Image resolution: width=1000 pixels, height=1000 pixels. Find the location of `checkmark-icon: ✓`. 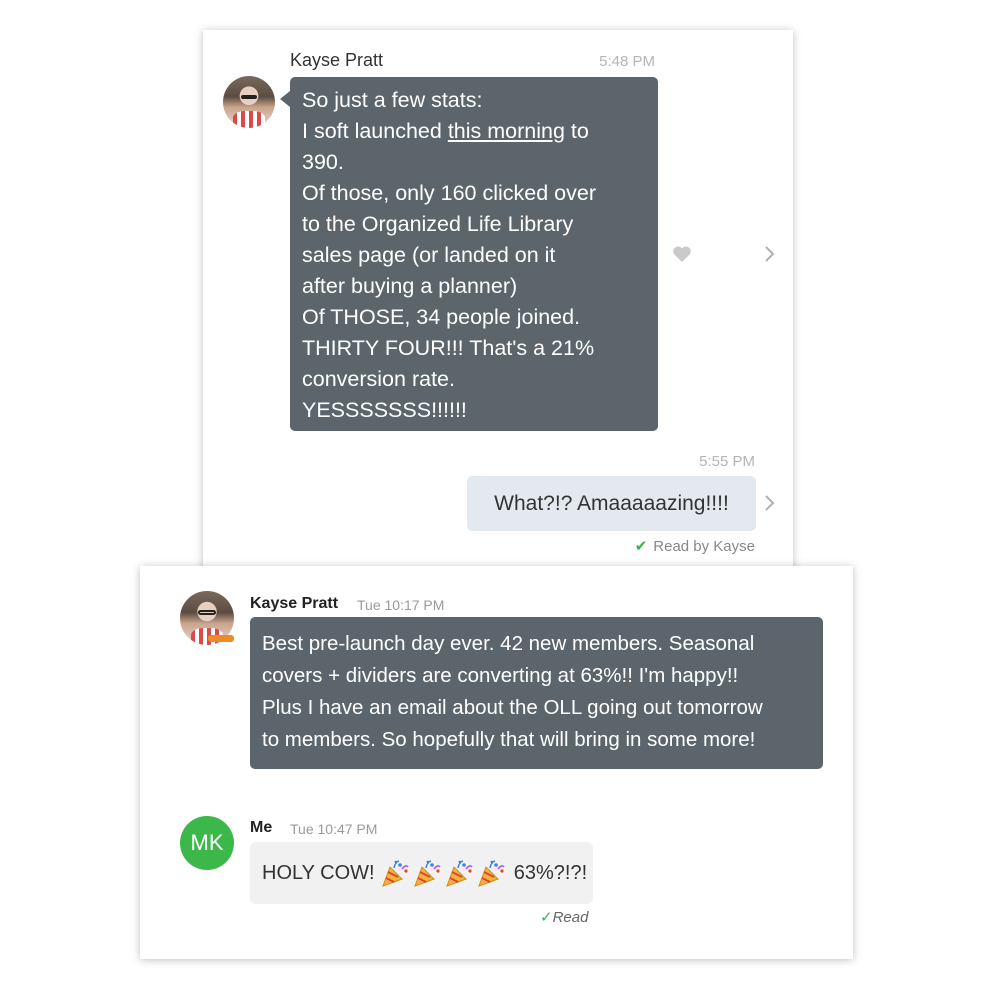

checkmark-icon: ✓ is located at coordinates (546, 917).